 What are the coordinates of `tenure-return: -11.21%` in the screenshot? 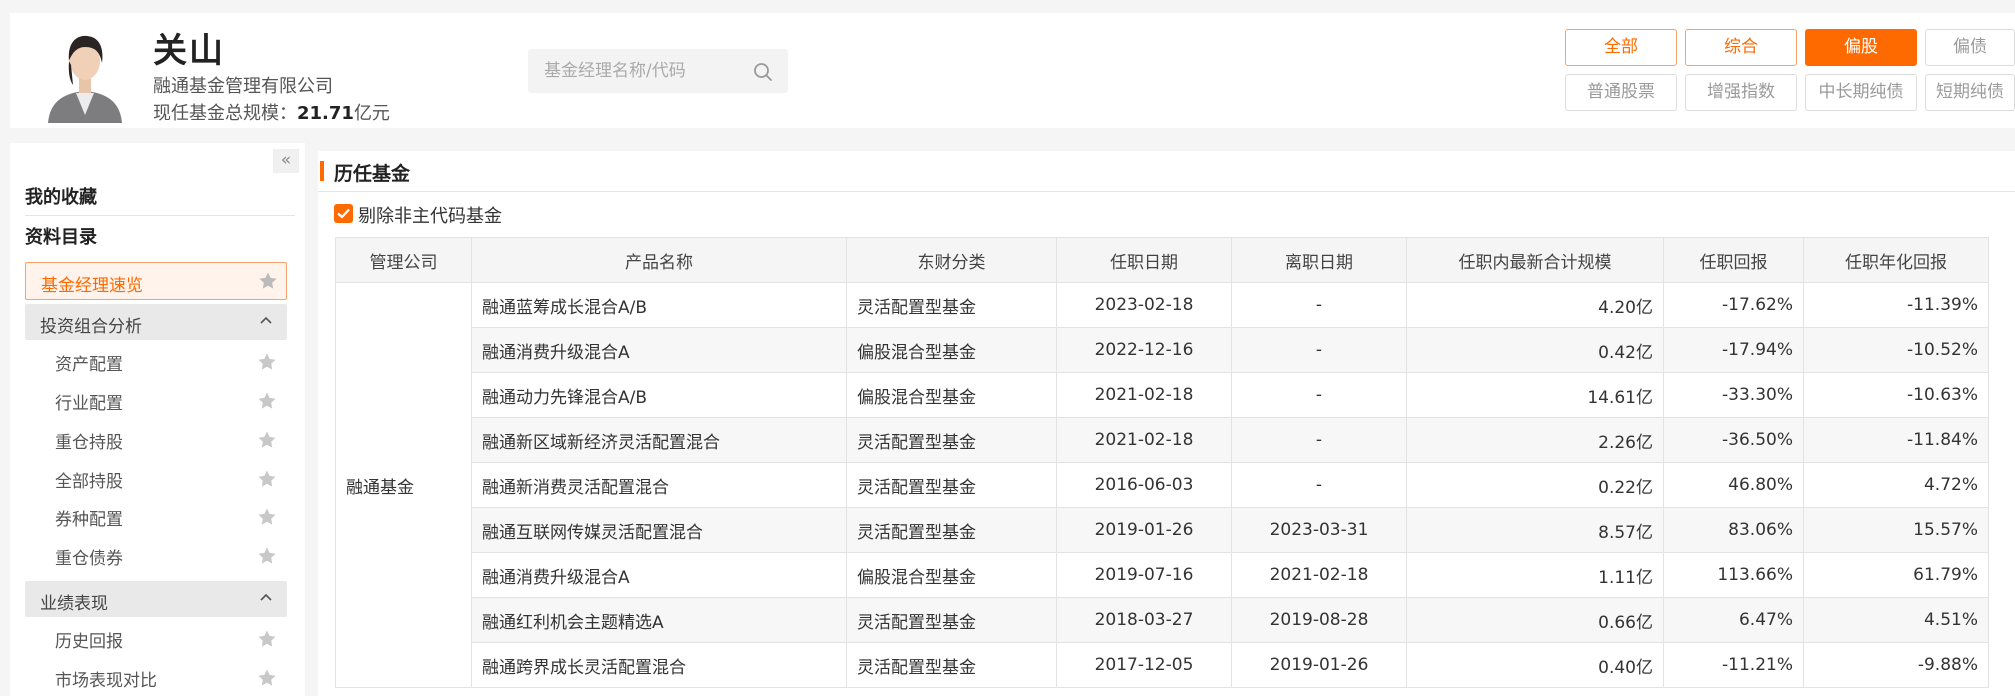 It's located at (1733, 665).